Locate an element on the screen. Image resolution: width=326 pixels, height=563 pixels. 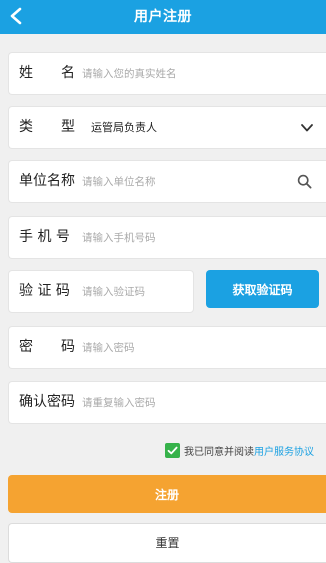
phone-input is located at coordinates (182, 237).